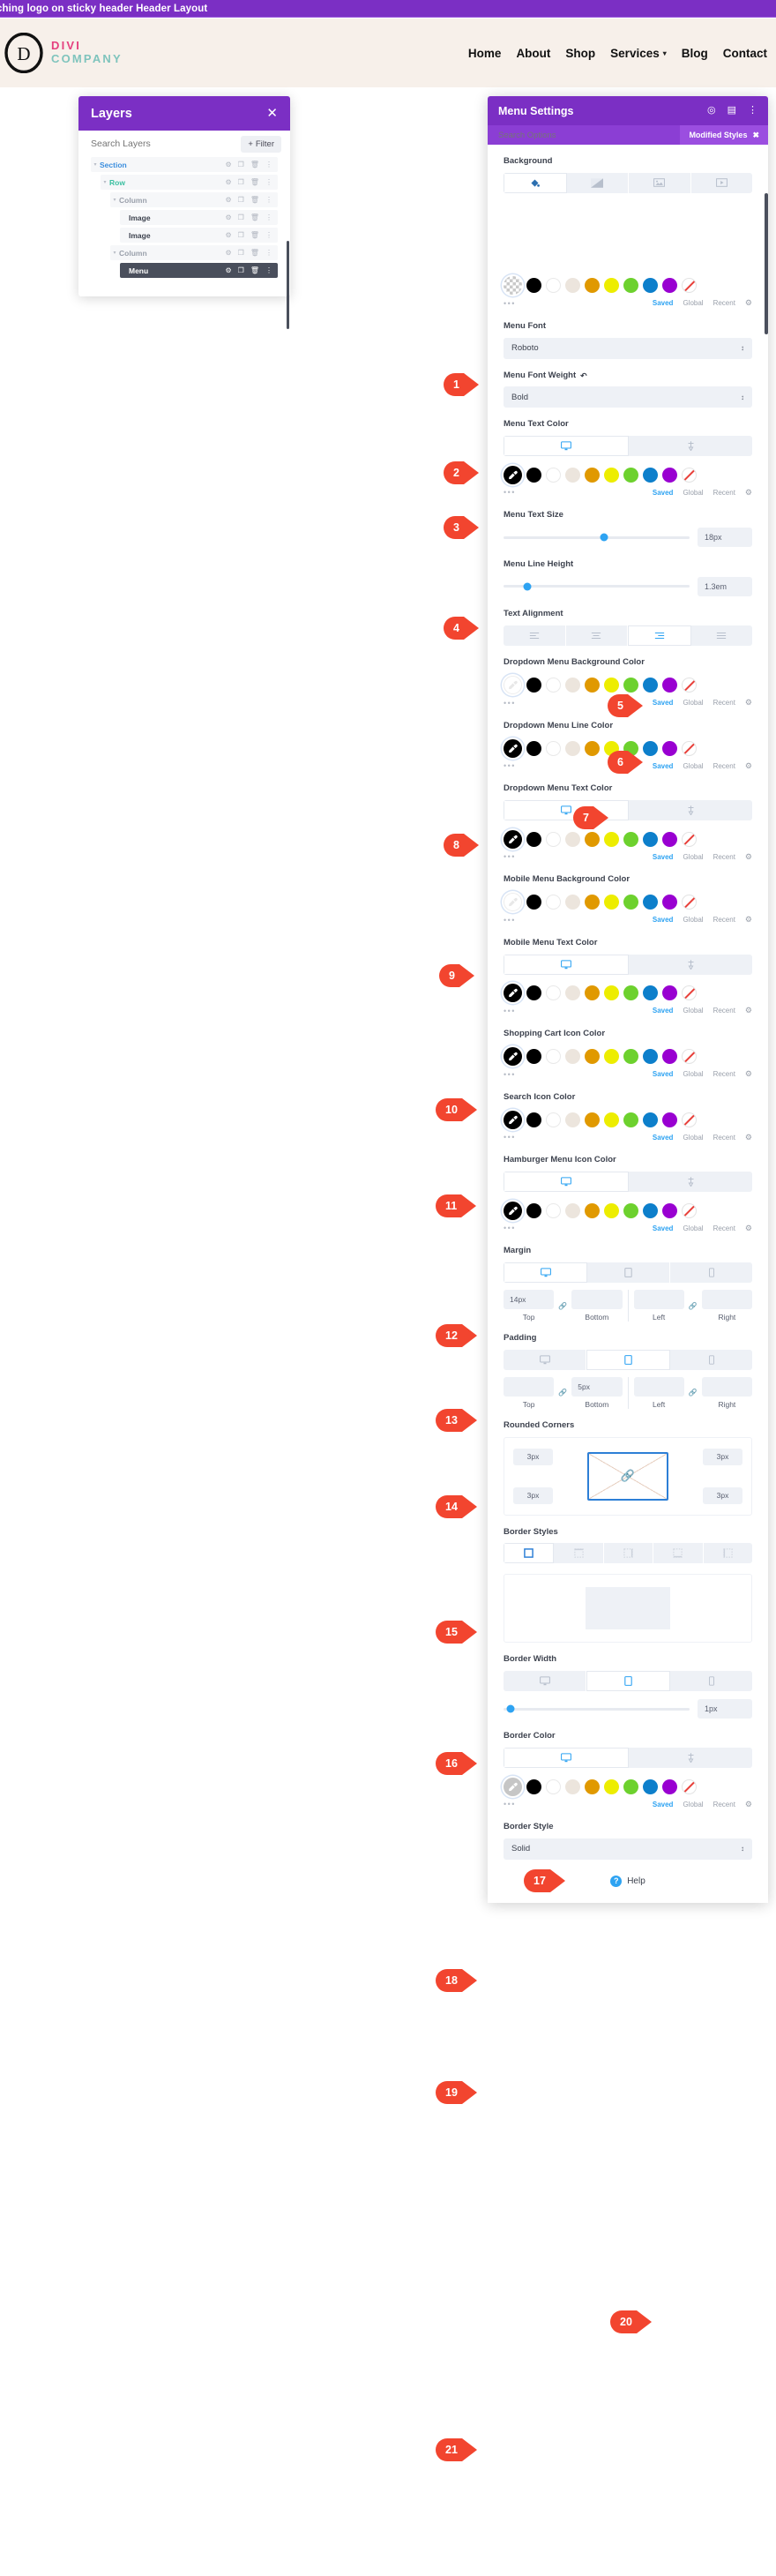 This screenshot has width=776, height=2576. I want to click on tab-align-left, so click(535, 636).